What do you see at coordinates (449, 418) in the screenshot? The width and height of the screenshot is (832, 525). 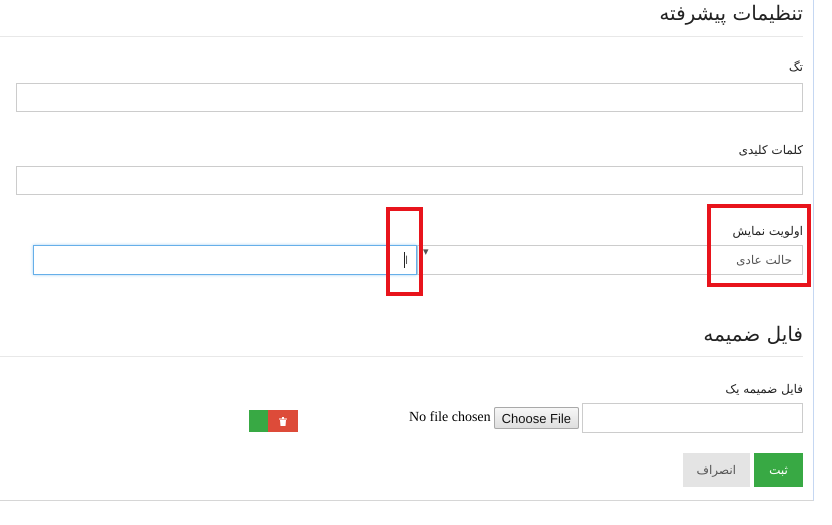 I see `file-status: No file chosen` at bounding box center [449, 418].